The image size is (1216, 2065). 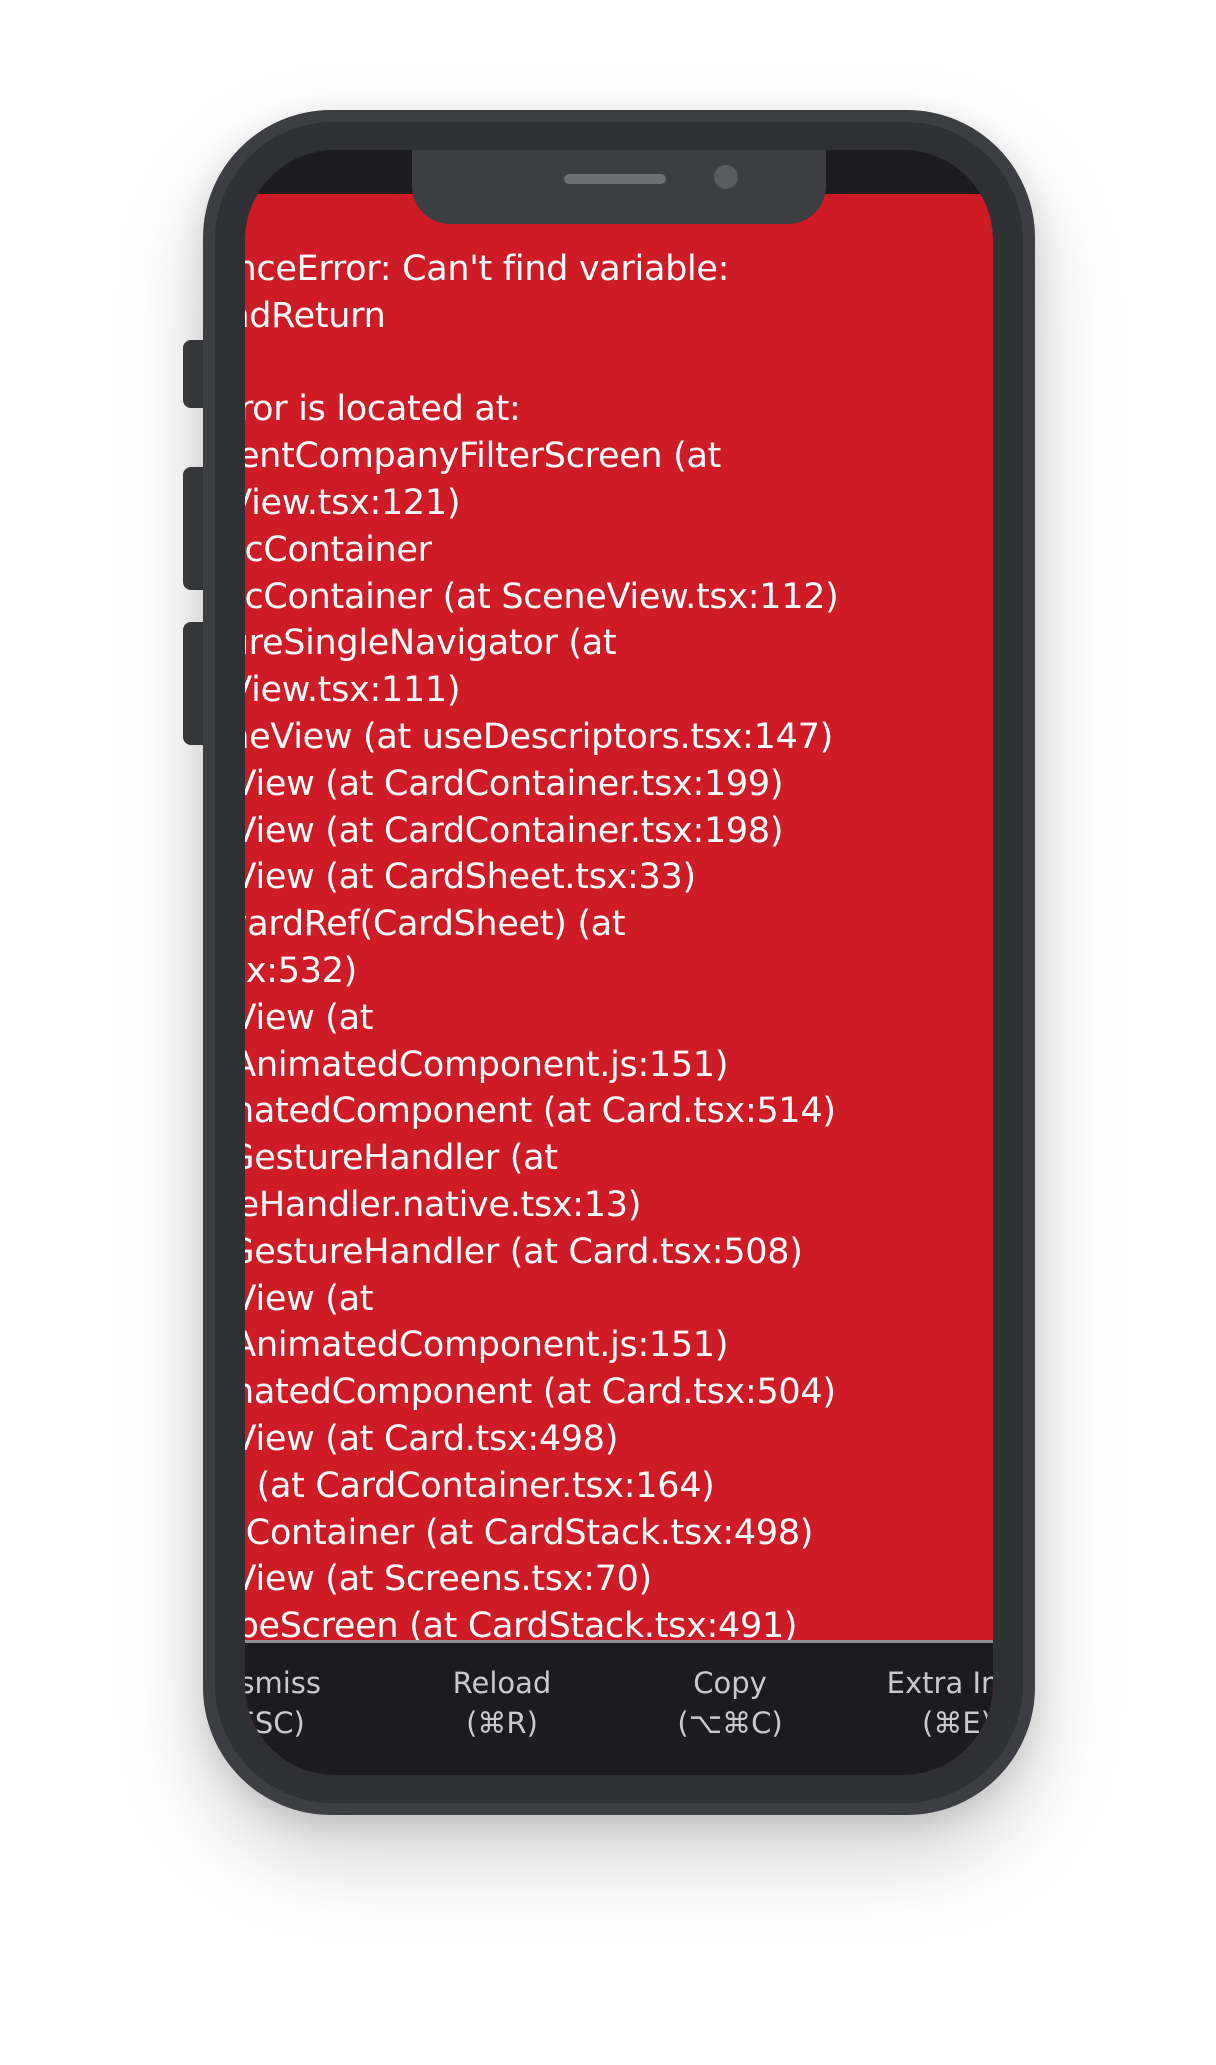 What do you see at coordinates (730, 1723) in the screenshot?
I see `copy-shortcut: (⌥⌘C)` at bounding box center [730, 1723].